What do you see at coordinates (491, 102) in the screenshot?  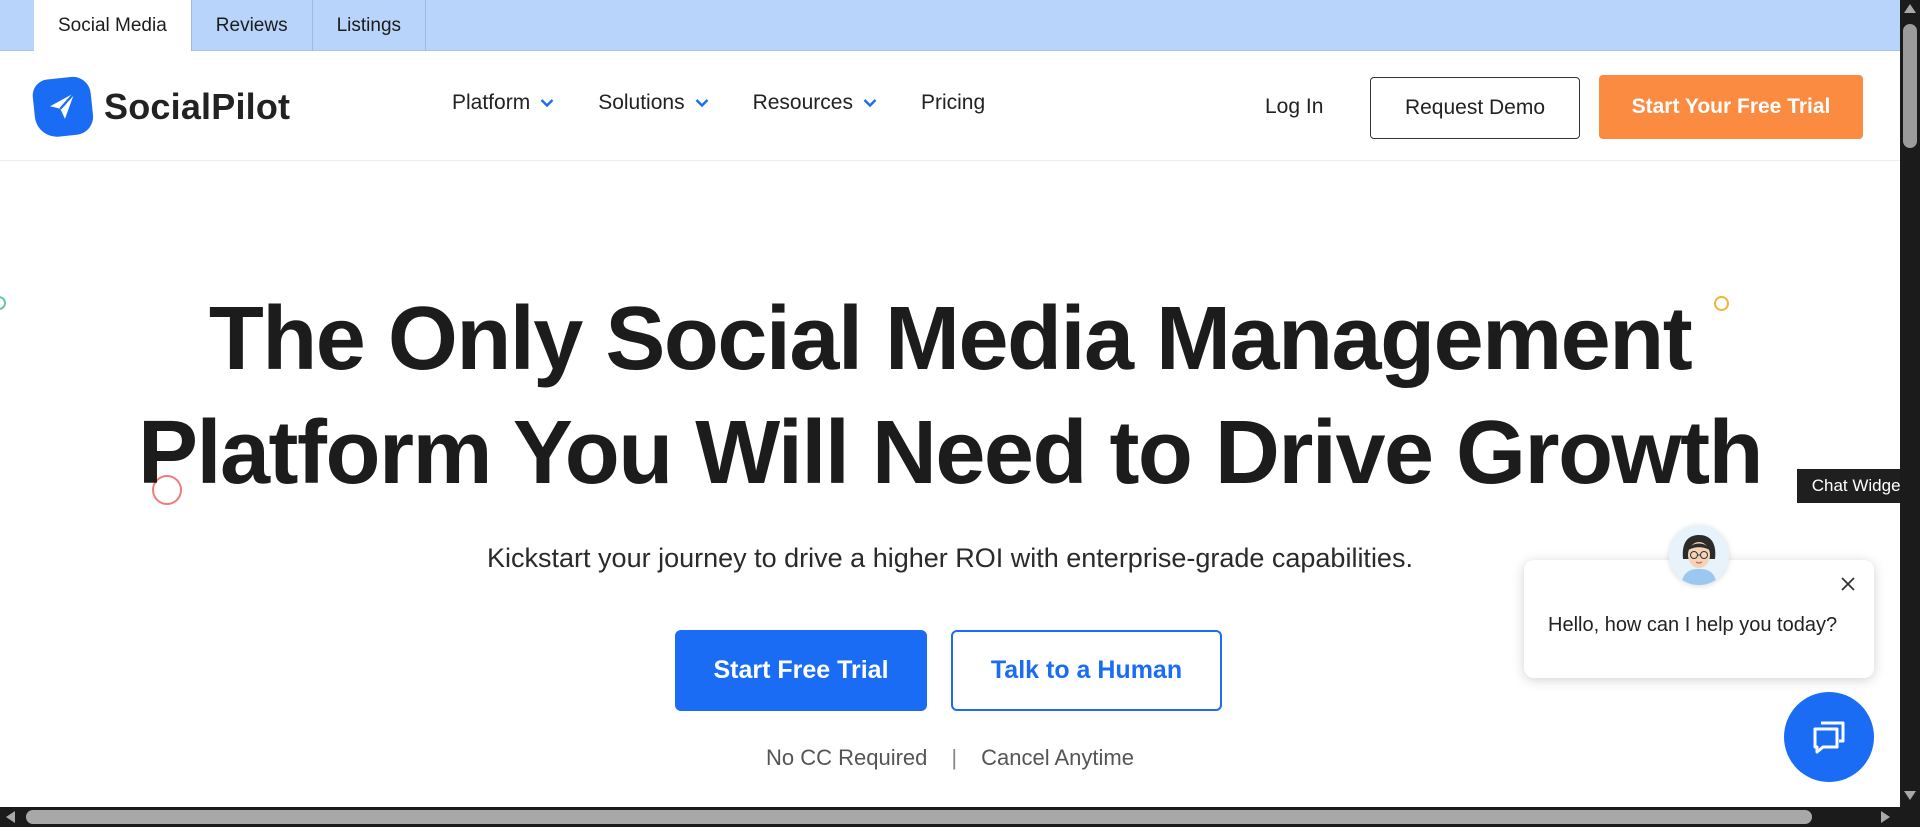 I see `nav-platform-label: Platform` at bounding box center [491, 102].